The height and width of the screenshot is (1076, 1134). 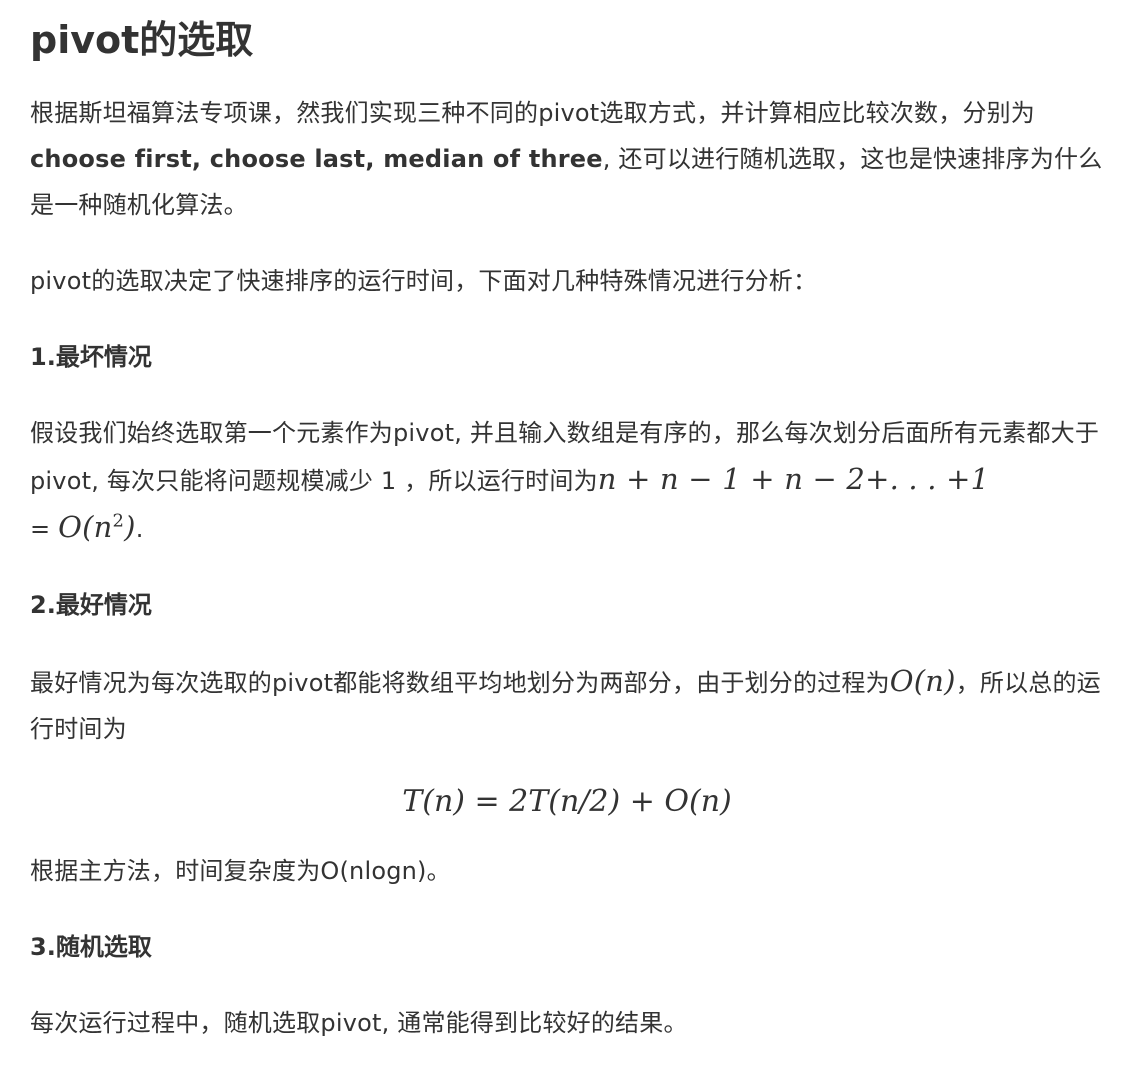 What do you see at coordinates (424, 281) in the screenshot?
I see `overview-paragraph: pivot的选取决定了快速排序的运行时间，下面对几种特殊情况进行分析：` at bounding box center [424, 281].